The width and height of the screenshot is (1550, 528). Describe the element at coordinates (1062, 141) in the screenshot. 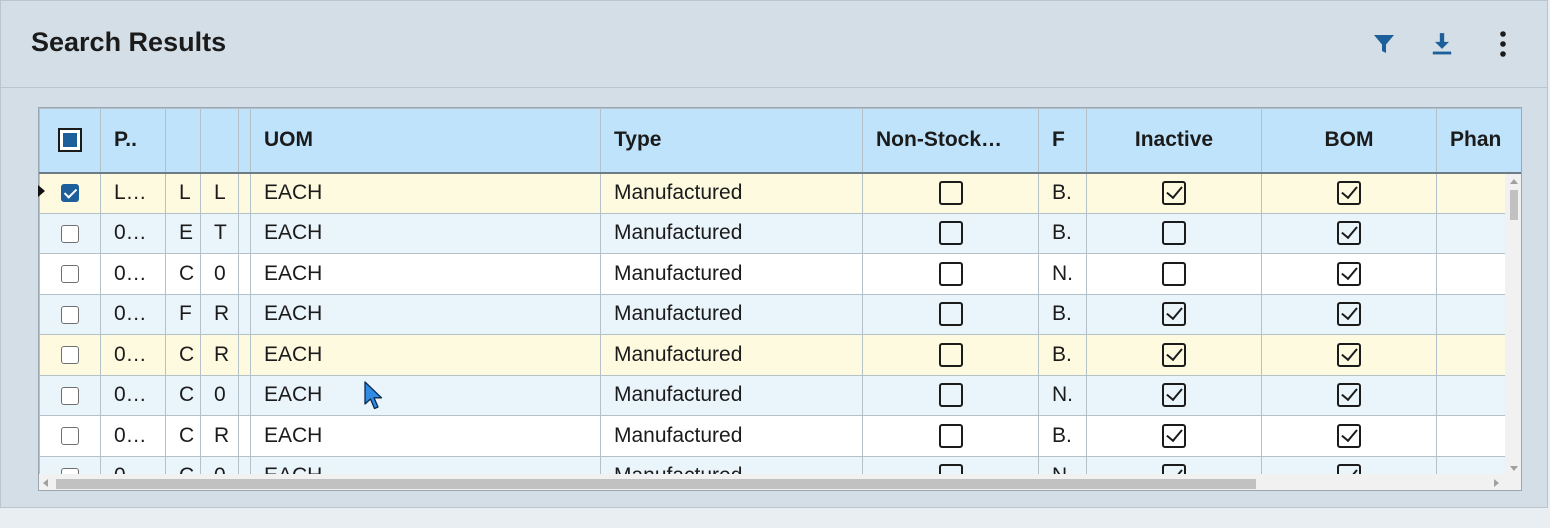

I see `column-header-f: F` at that location.